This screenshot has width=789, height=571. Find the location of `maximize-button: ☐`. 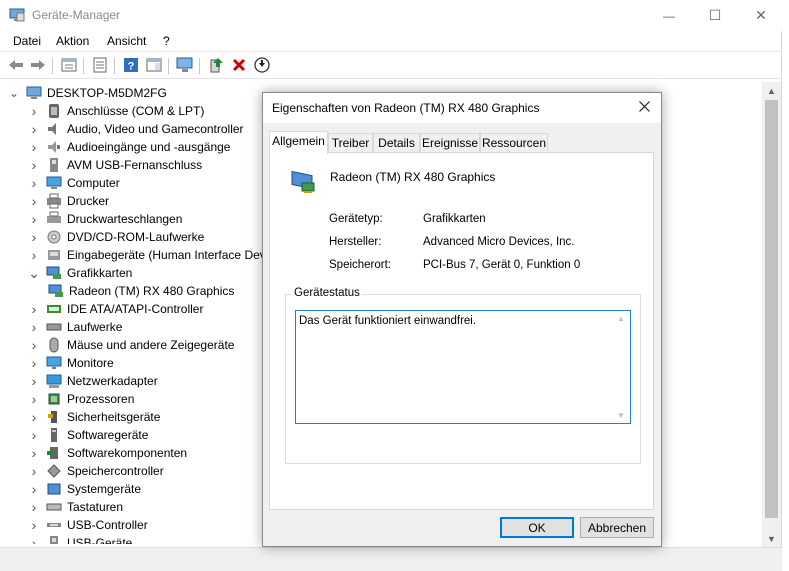

maximize-button: ☐ is located at coordinates (715, 15).